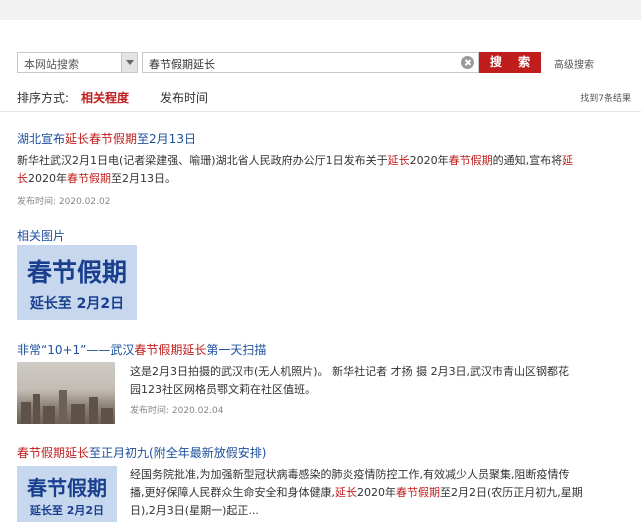 The height and width of the screenshot is (522, 641). What do you see at coordinates (320, 10) in the screenshot?
I see `top-bar` at bounding box center [320, 10].